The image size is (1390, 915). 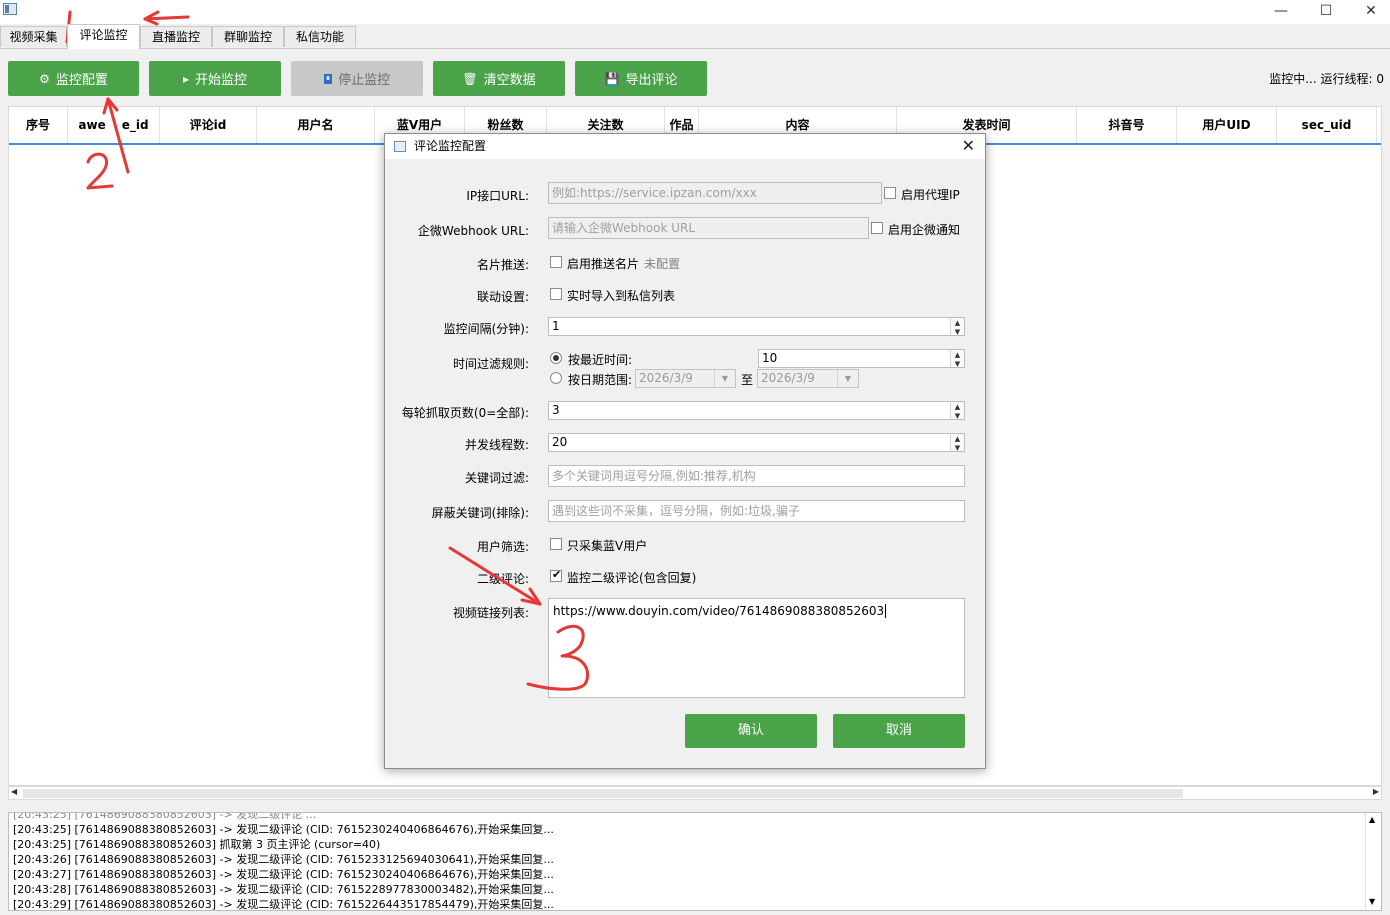 What do you see at coordinates (73, 78) in the screenshot?
I see `monitor-config-button: ⚙ 监控配置` at bounding box center [73, 78].